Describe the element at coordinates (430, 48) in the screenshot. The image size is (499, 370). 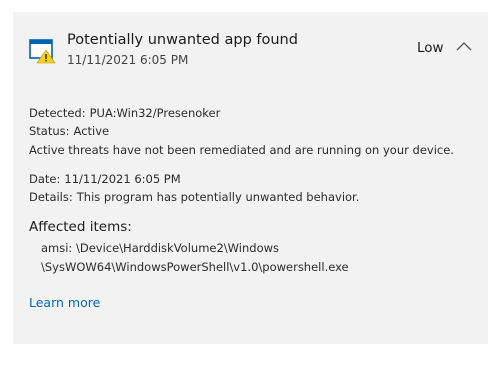
I see `severity-label: Low` at that location.